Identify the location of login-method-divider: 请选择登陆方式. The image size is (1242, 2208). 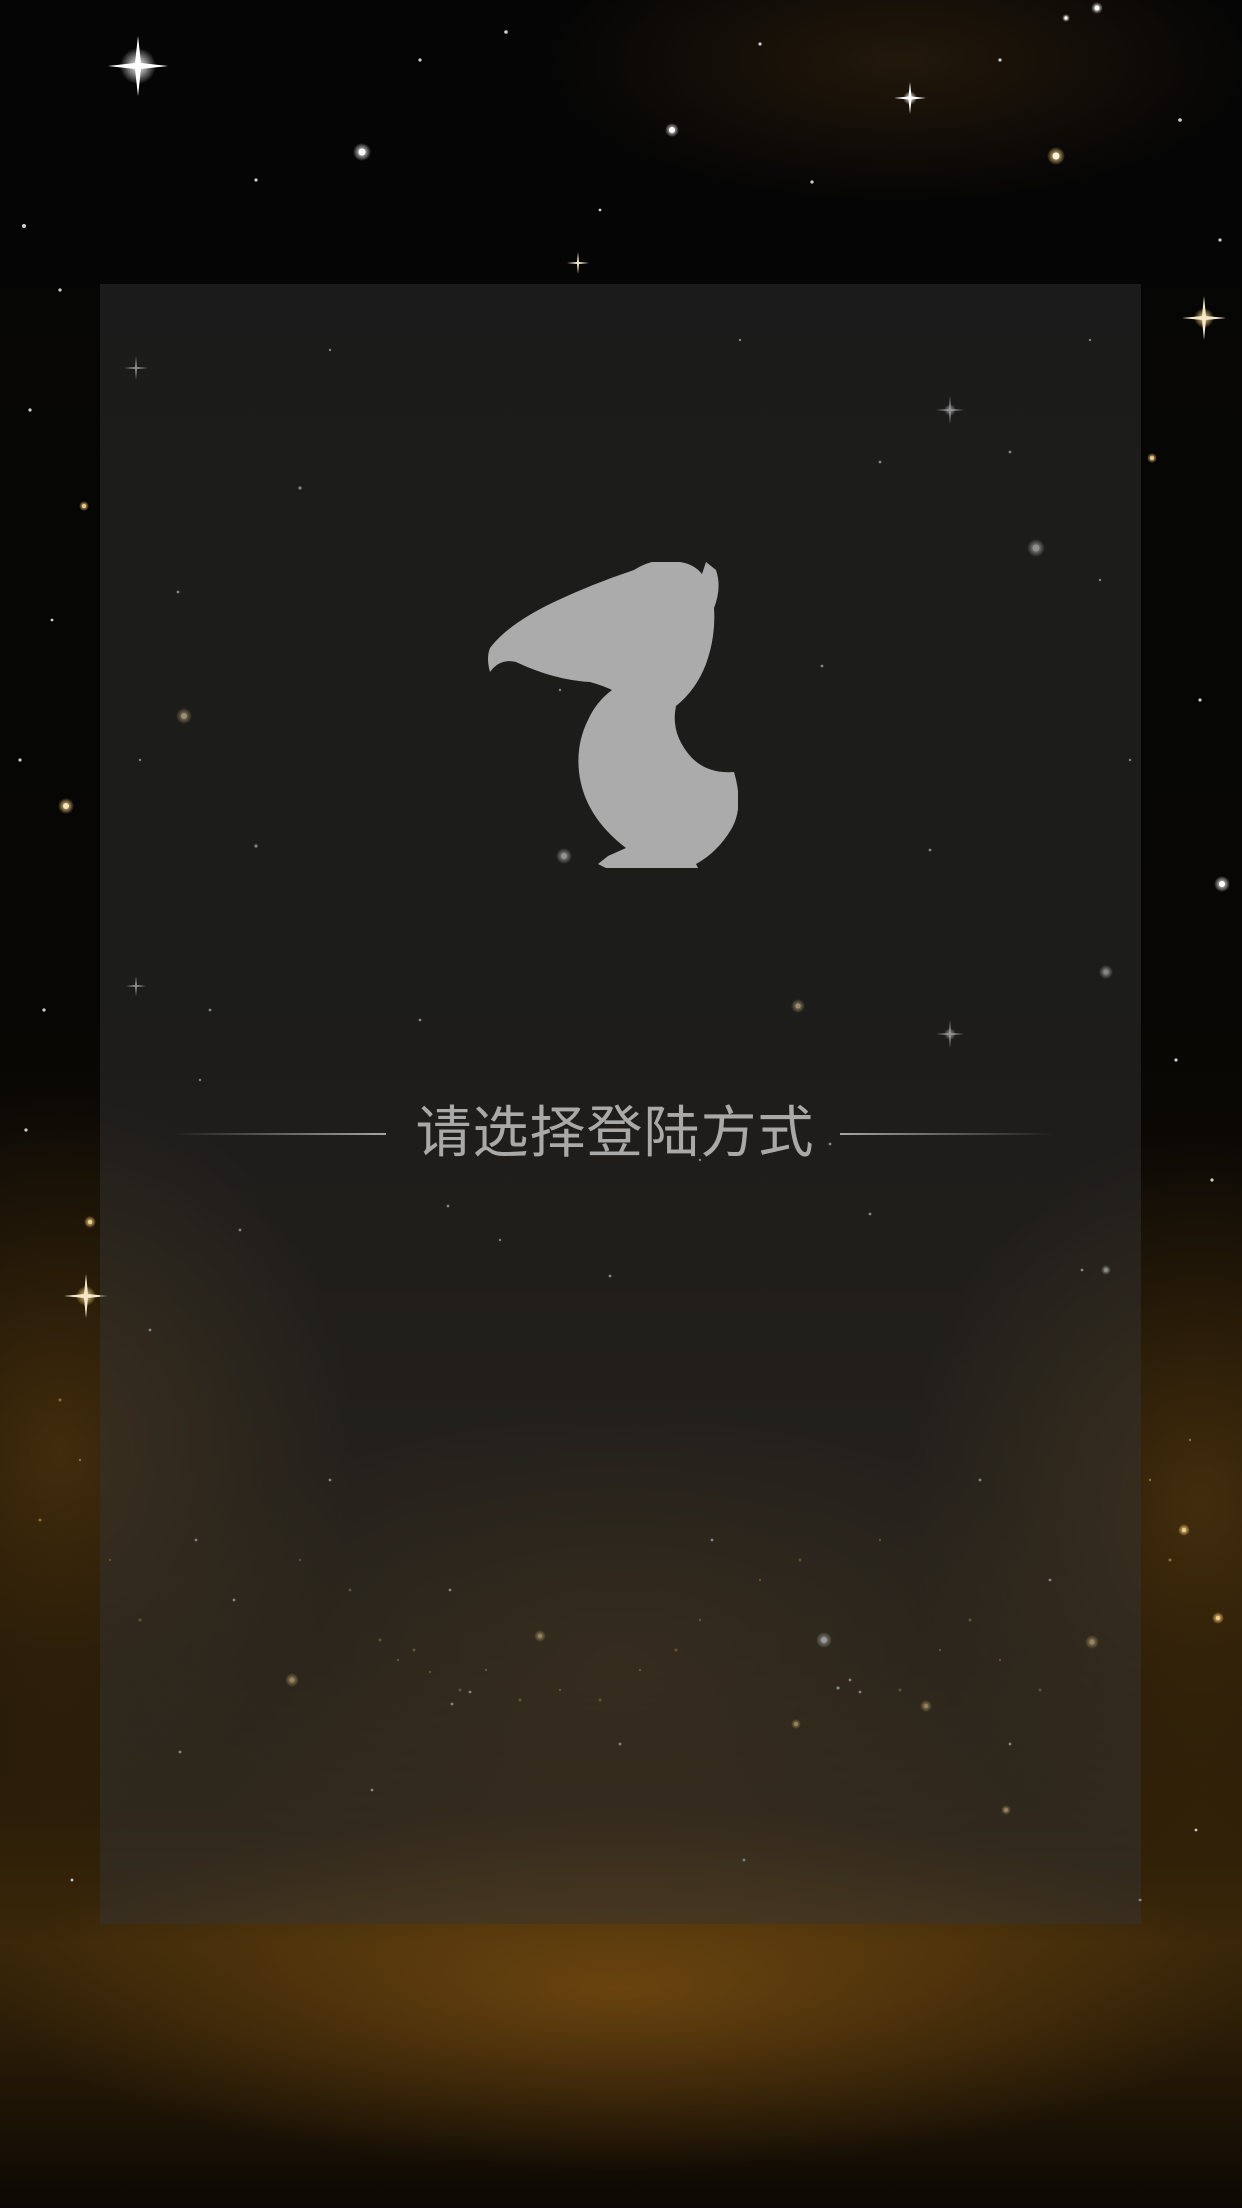
(620, 1134).